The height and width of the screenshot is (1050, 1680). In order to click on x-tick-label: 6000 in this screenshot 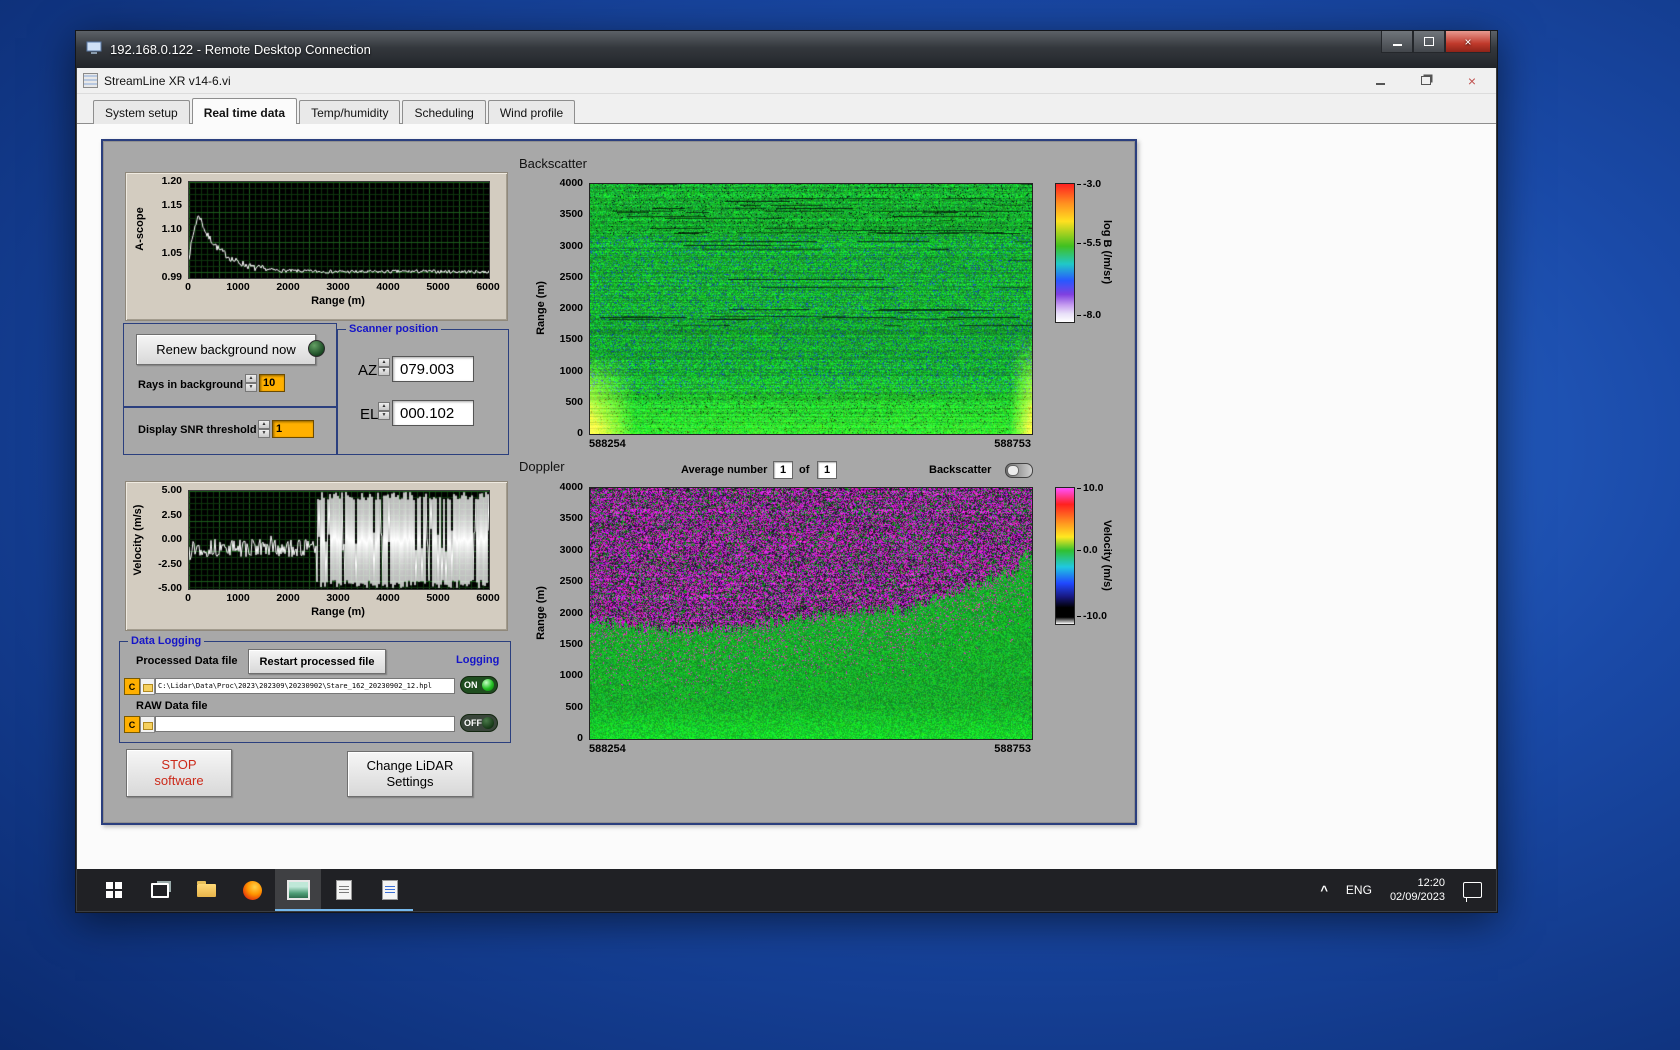, I will do `click(488, 598)`.